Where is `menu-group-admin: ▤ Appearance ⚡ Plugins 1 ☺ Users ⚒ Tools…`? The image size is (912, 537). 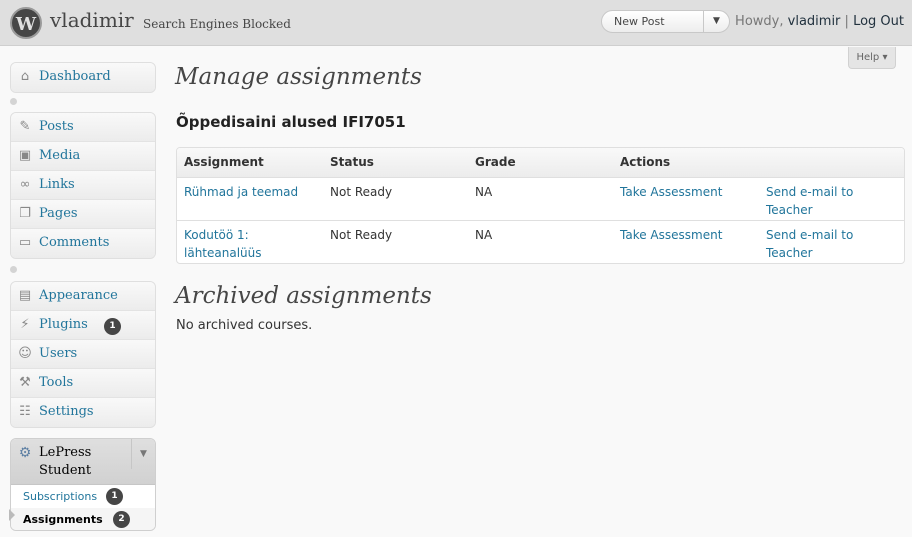
menu-group-admin: ▤ Appearance ⚡ Plugins 1 ☺ Users ⚒ Tools… is located at coordinates (83, 354).